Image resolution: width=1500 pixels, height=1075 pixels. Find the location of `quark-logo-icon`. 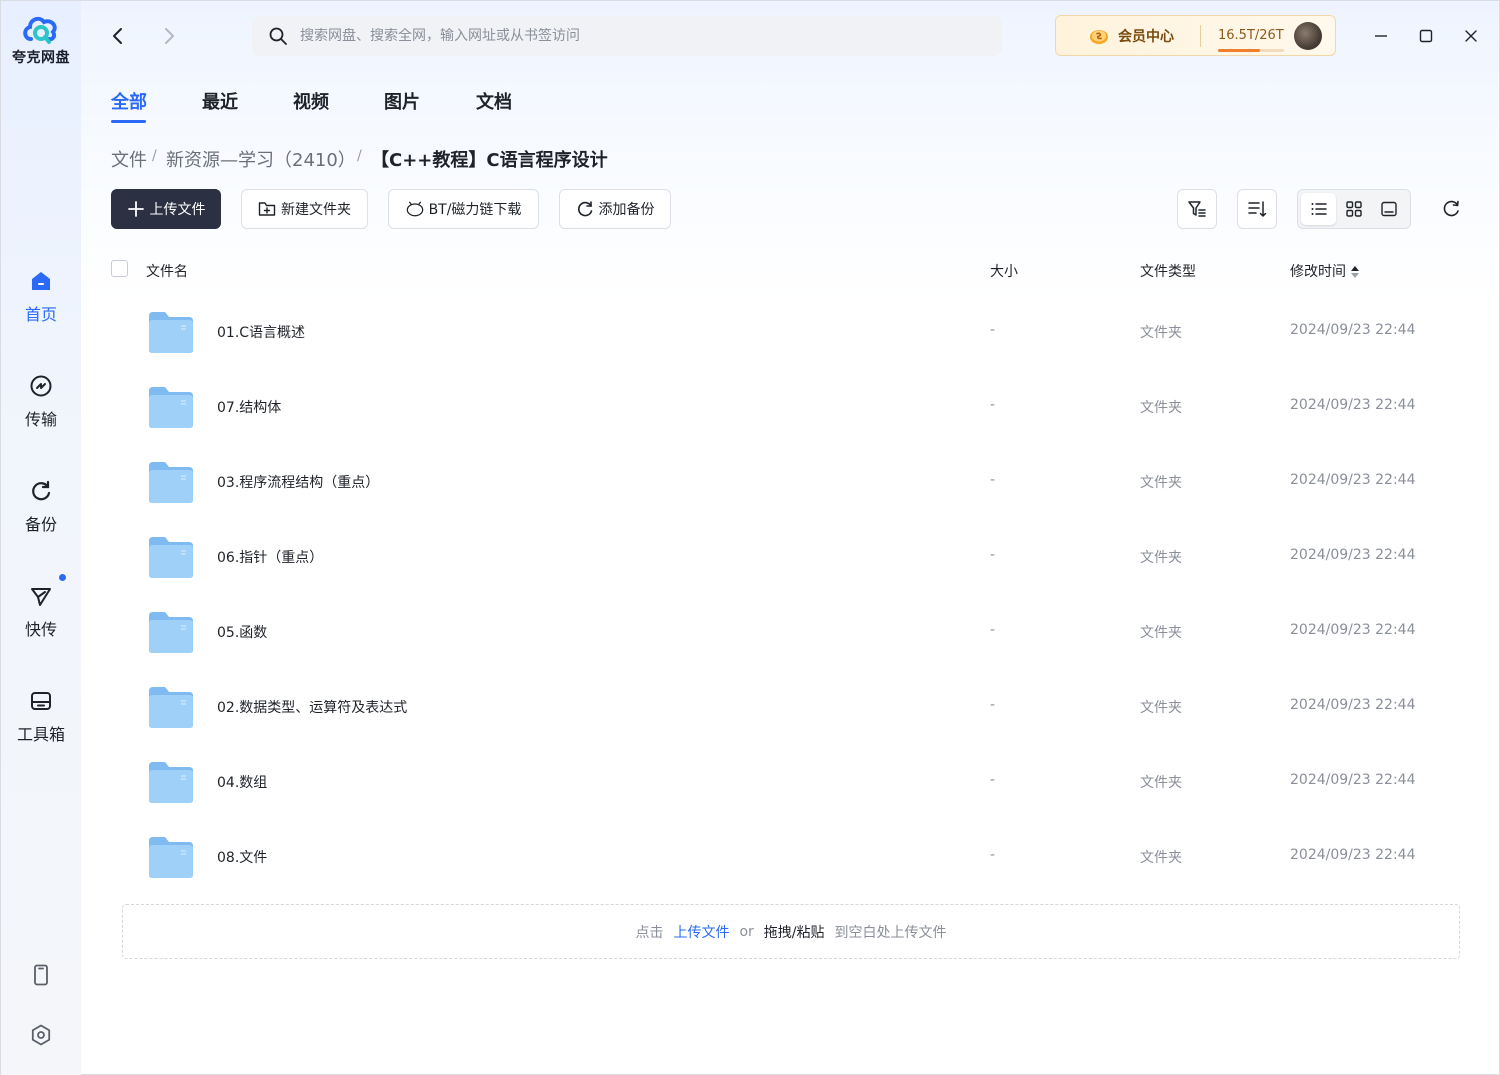

quark-logo-icon is located at coordinates (40, 30).